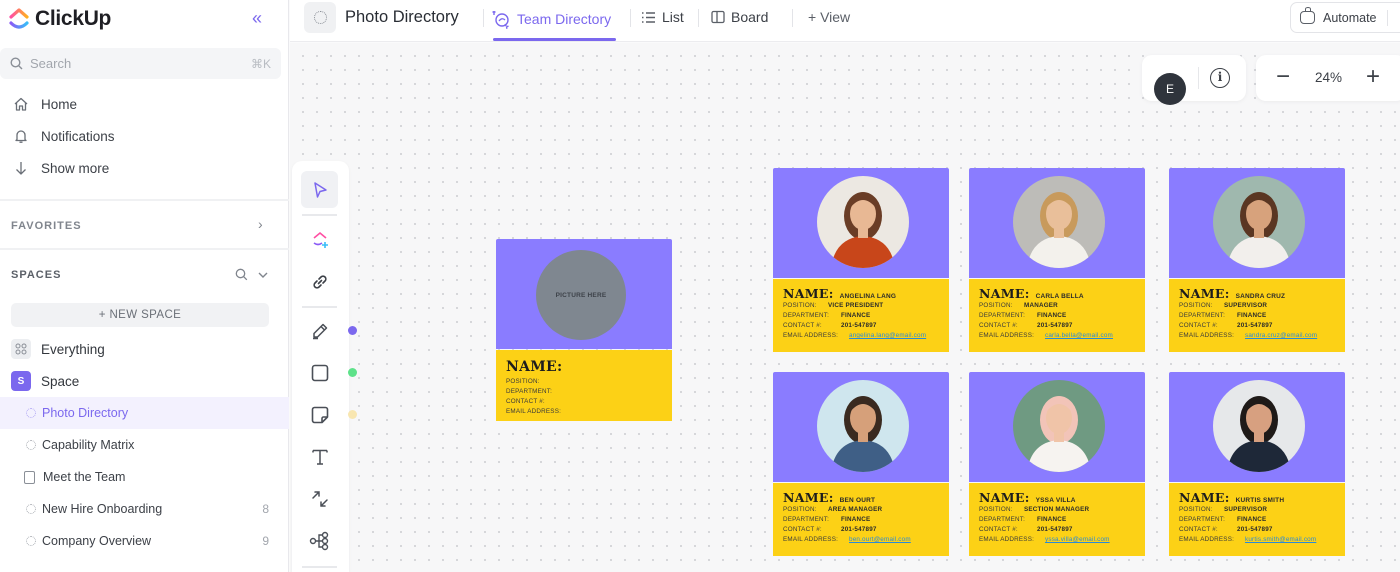 Image resolution: width=1400 pixels, height=572 pixels. I want to click on position-label: POSITION:, so click(800, 305).